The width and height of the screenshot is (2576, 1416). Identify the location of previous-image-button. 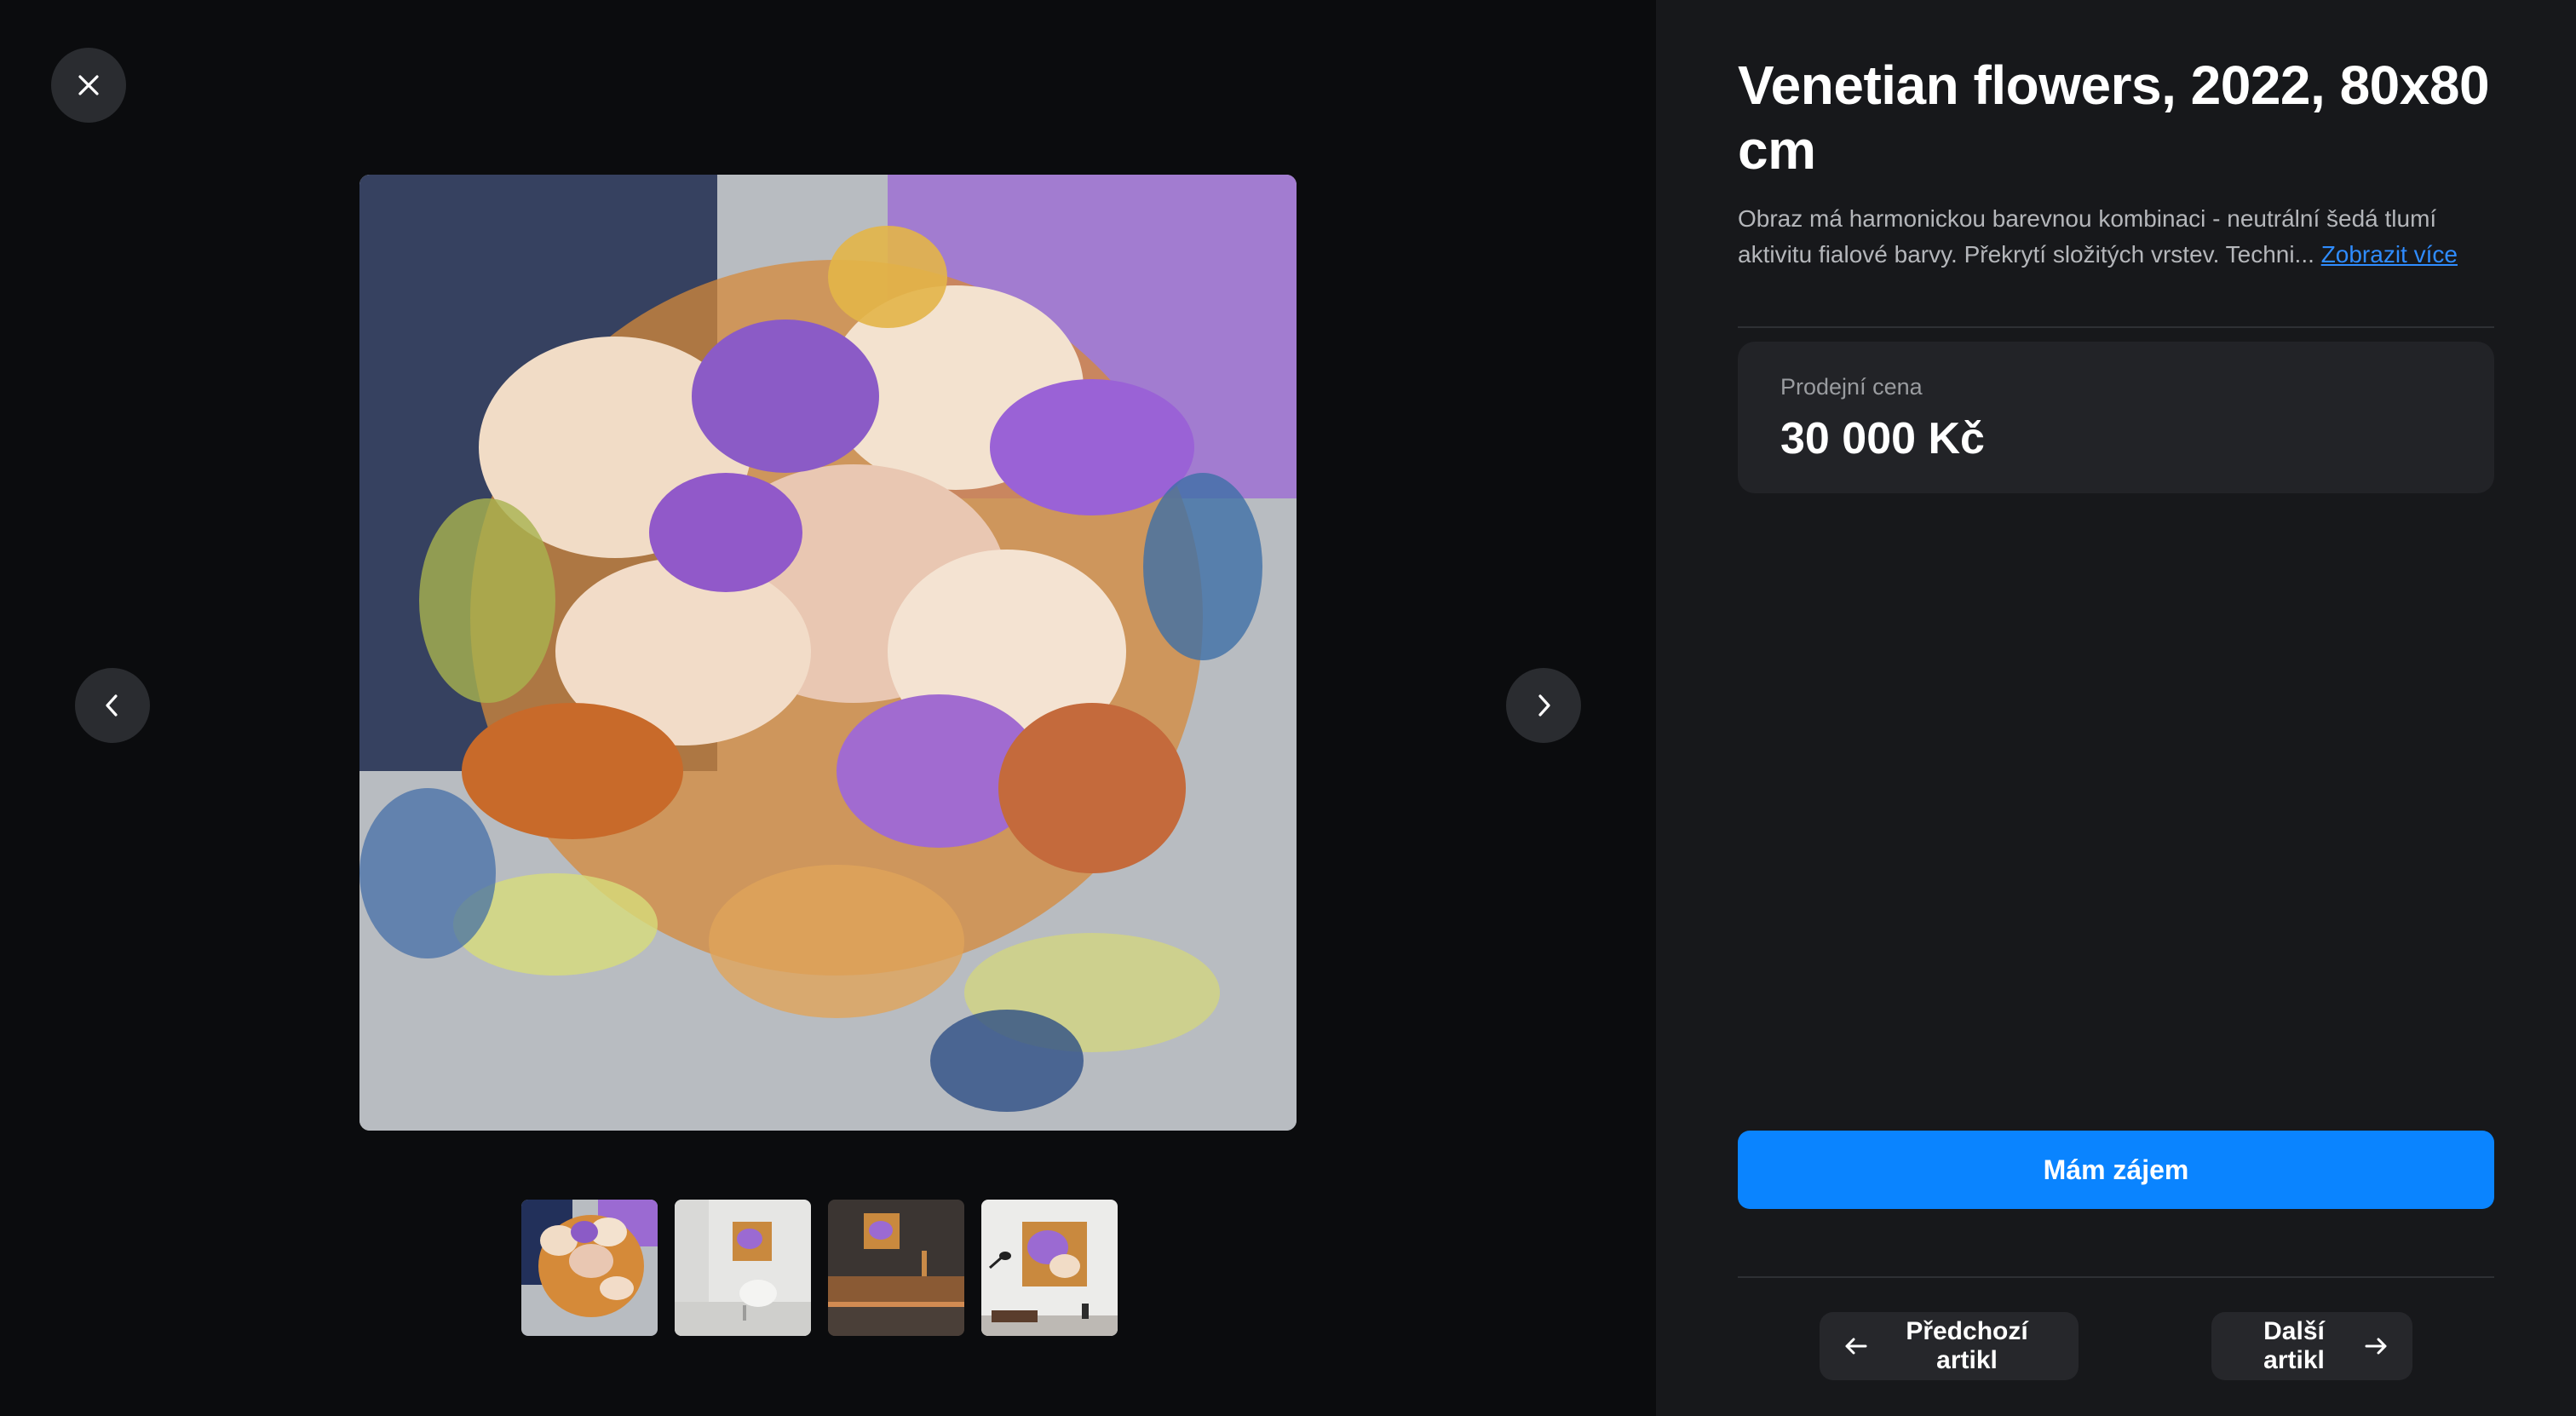
(113, 705).